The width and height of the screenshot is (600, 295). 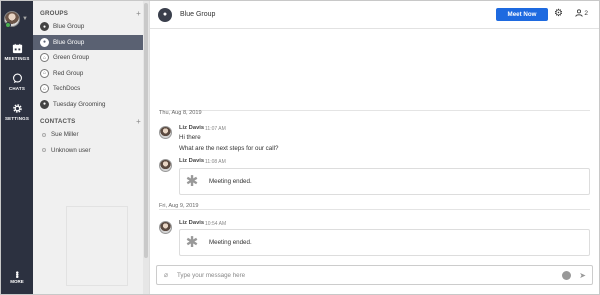 What do you see at coordinates (17, 273) in the screenshot?
I see `more-dots-icon: •••` at bounding box center [17, 273].